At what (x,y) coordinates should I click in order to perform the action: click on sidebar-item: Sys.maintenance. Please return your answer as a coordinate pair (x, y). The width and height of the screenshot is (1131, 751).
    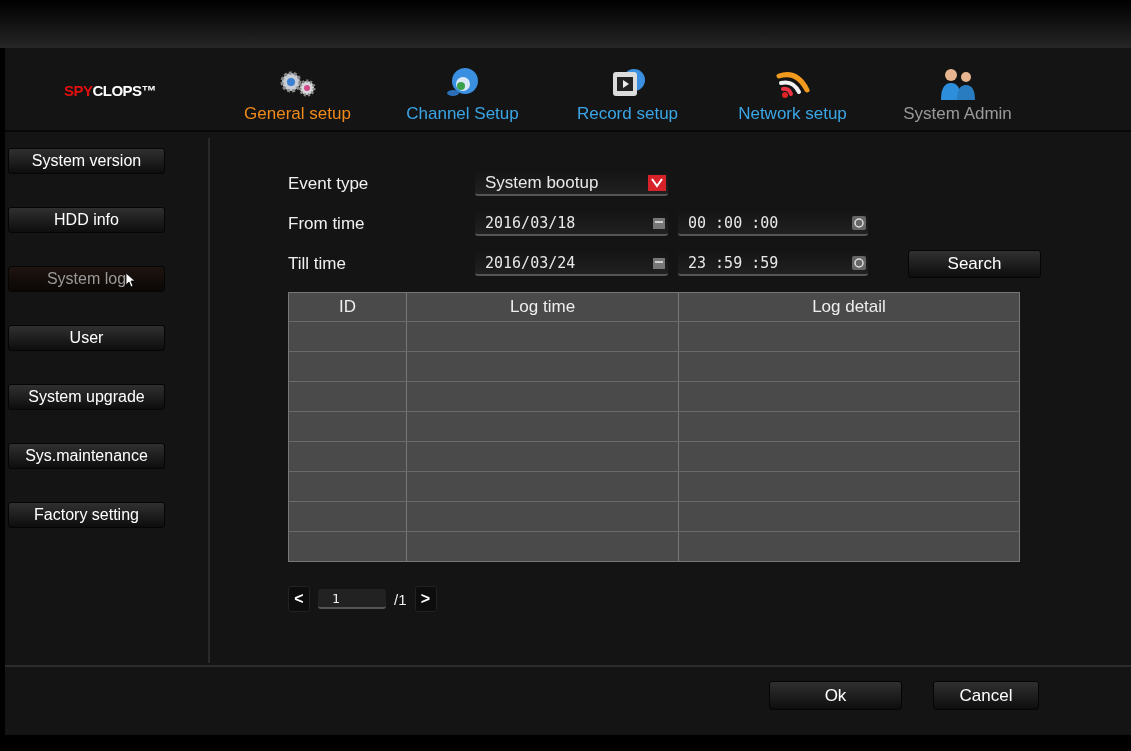
    Looking at the image, I should click on (86, 456).